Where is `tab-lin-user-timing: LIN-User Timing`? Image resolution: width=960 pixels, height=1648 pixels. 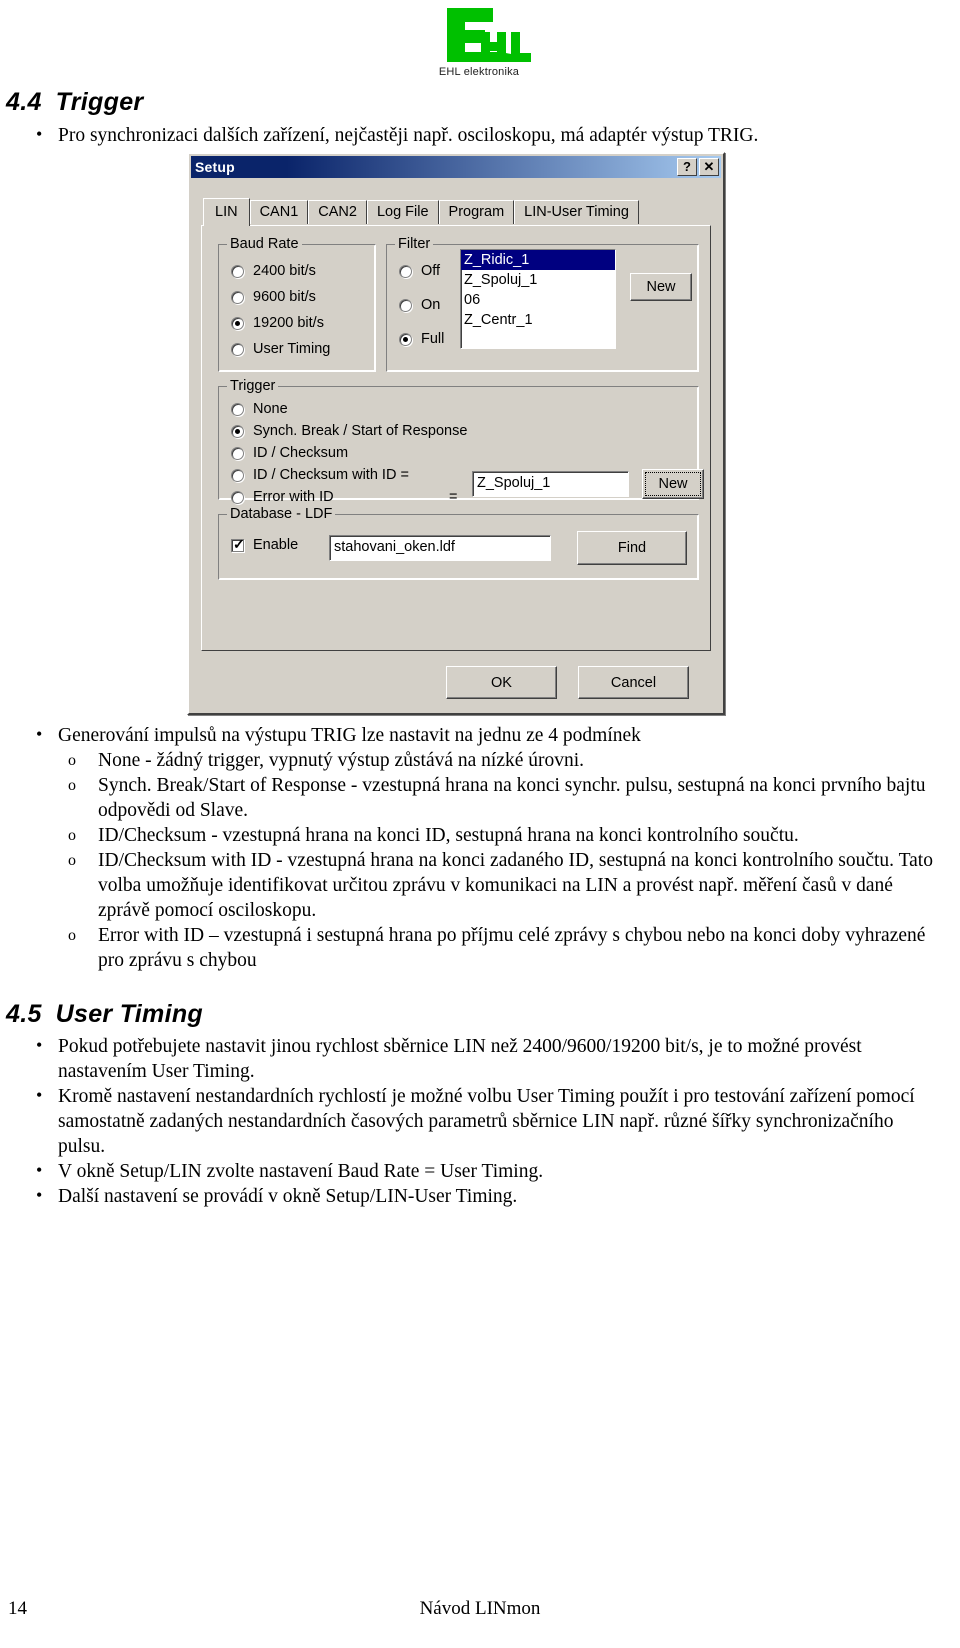 tab-lin-user-timing: LIN-User Timing is located at coordinates (576, 212).